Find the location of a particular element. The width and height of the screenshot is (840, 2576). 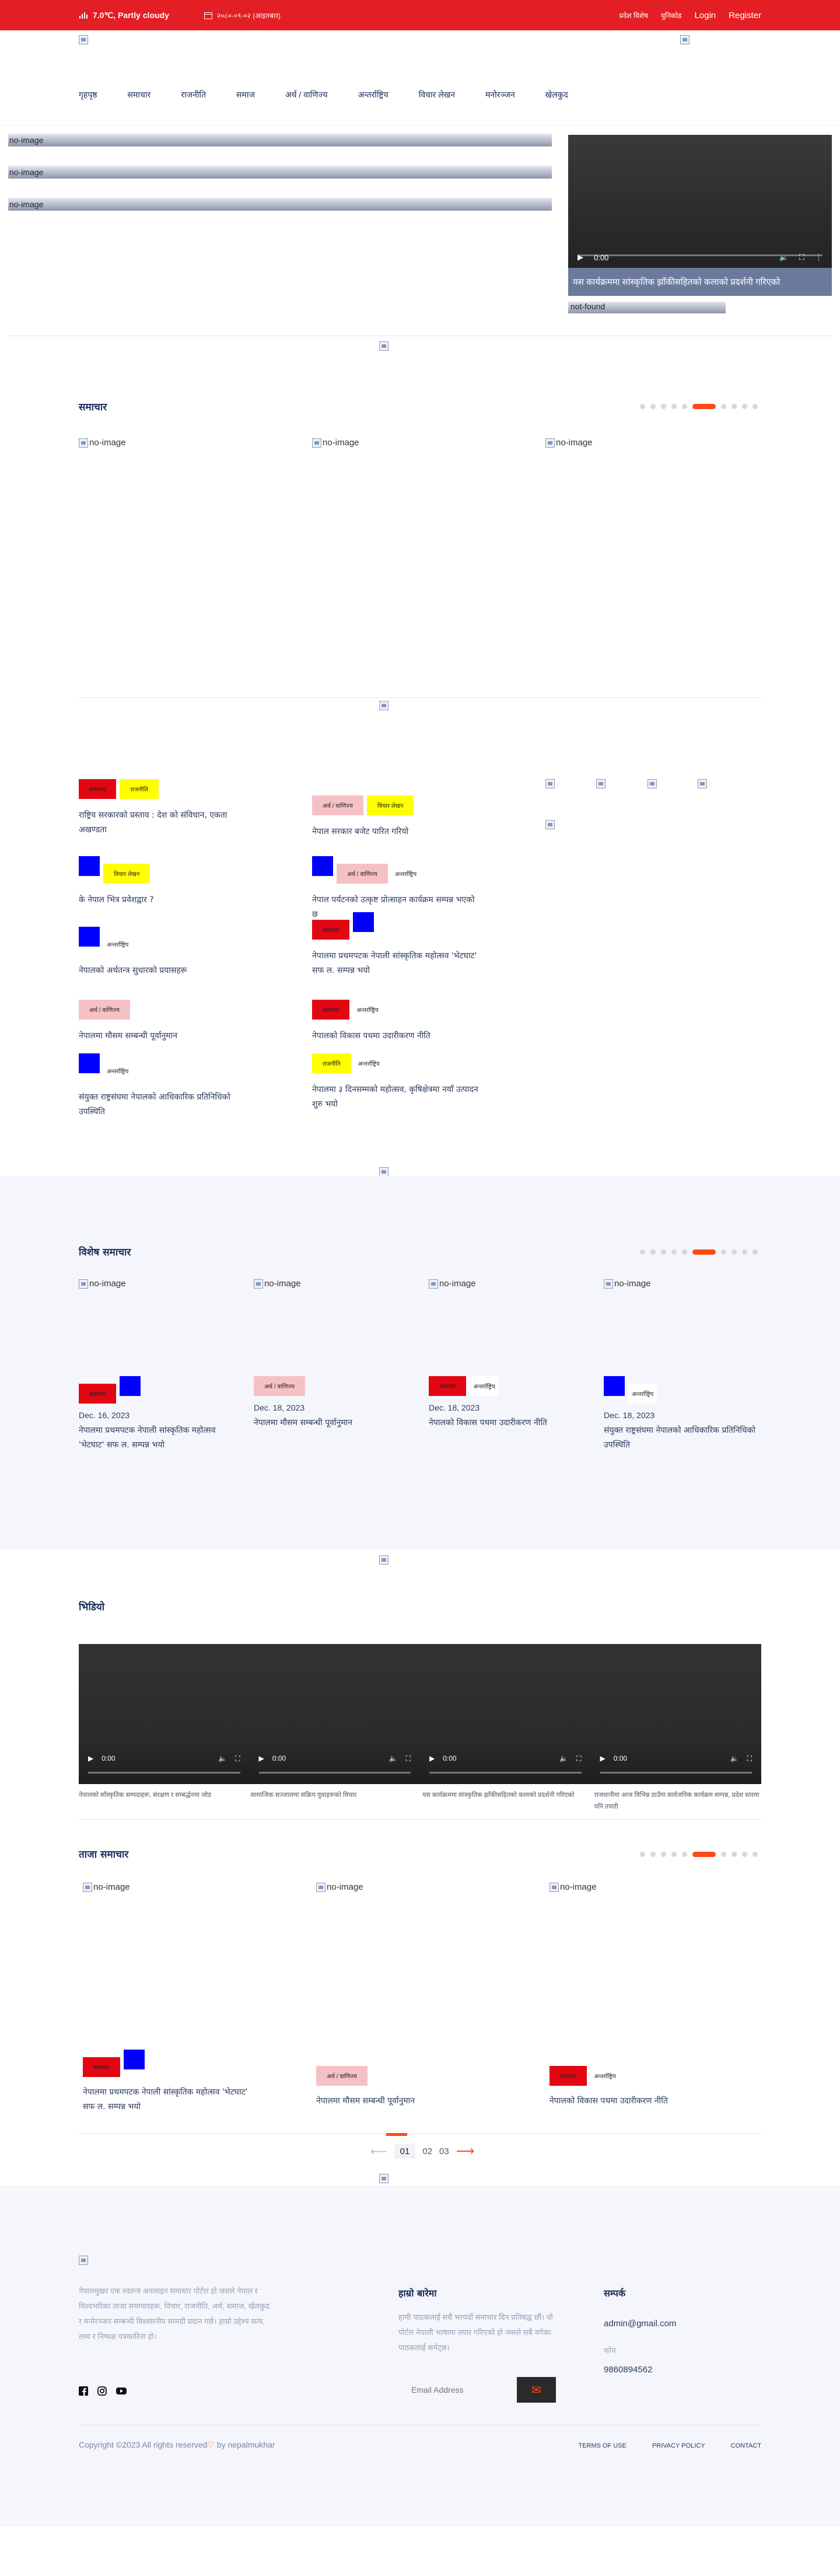

subscribe-button: ✉ is located at coordinates (536, 2390).